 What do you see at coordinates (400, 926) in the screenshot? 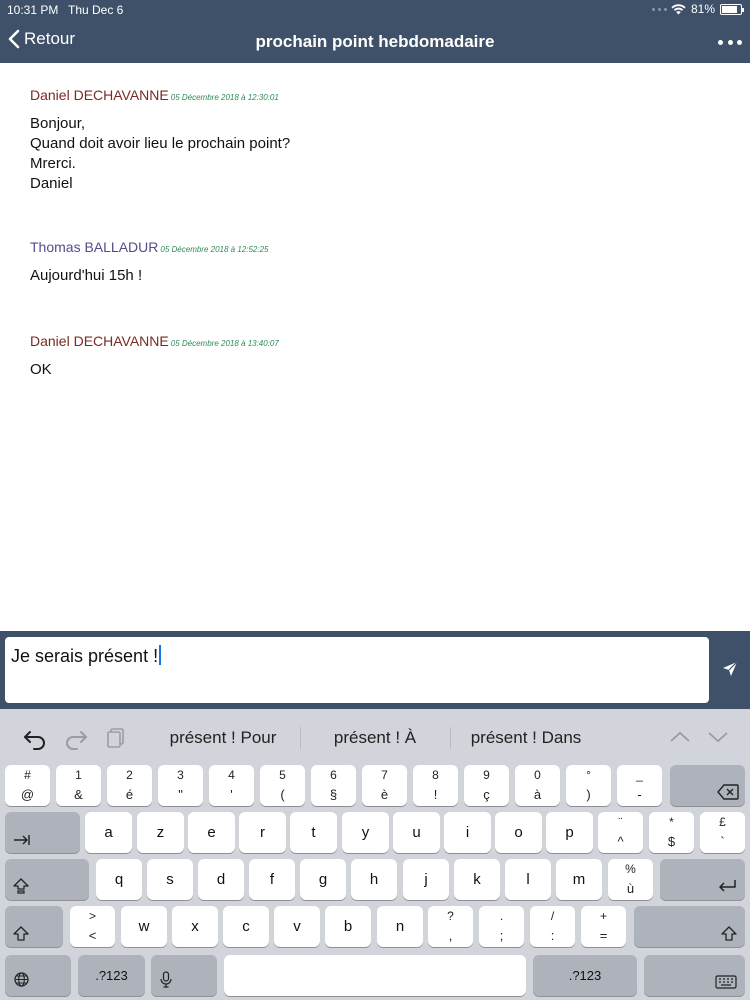
I see `key-n: n` at bounding box center [400, 926].